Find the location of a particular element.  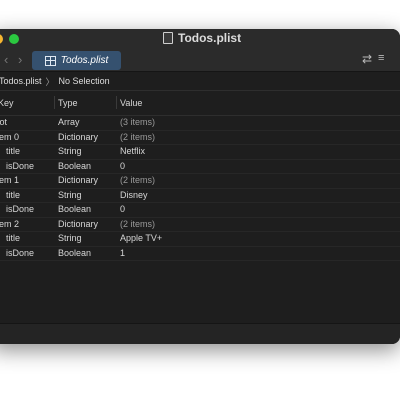

table-row: title String Disney is located at coordinates (200, 196).